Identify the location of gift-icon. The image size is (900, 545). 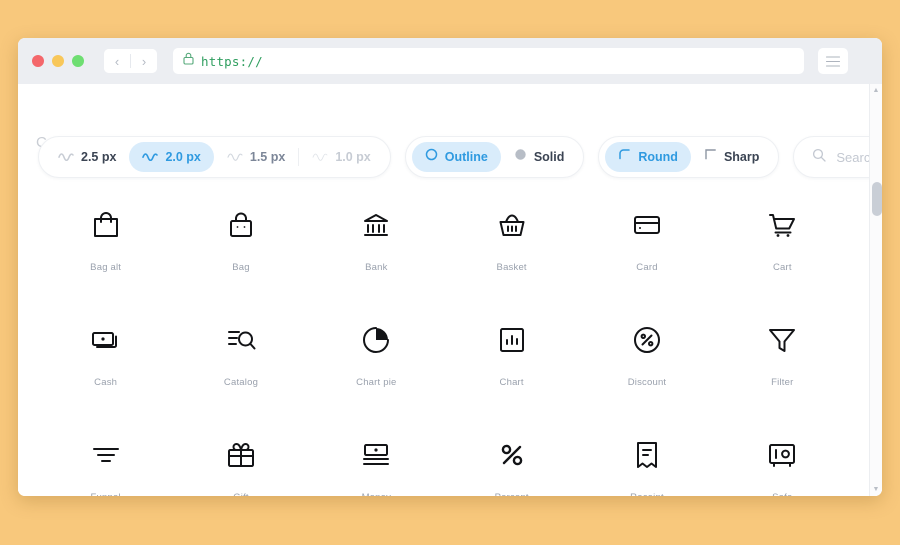
(241, 455).